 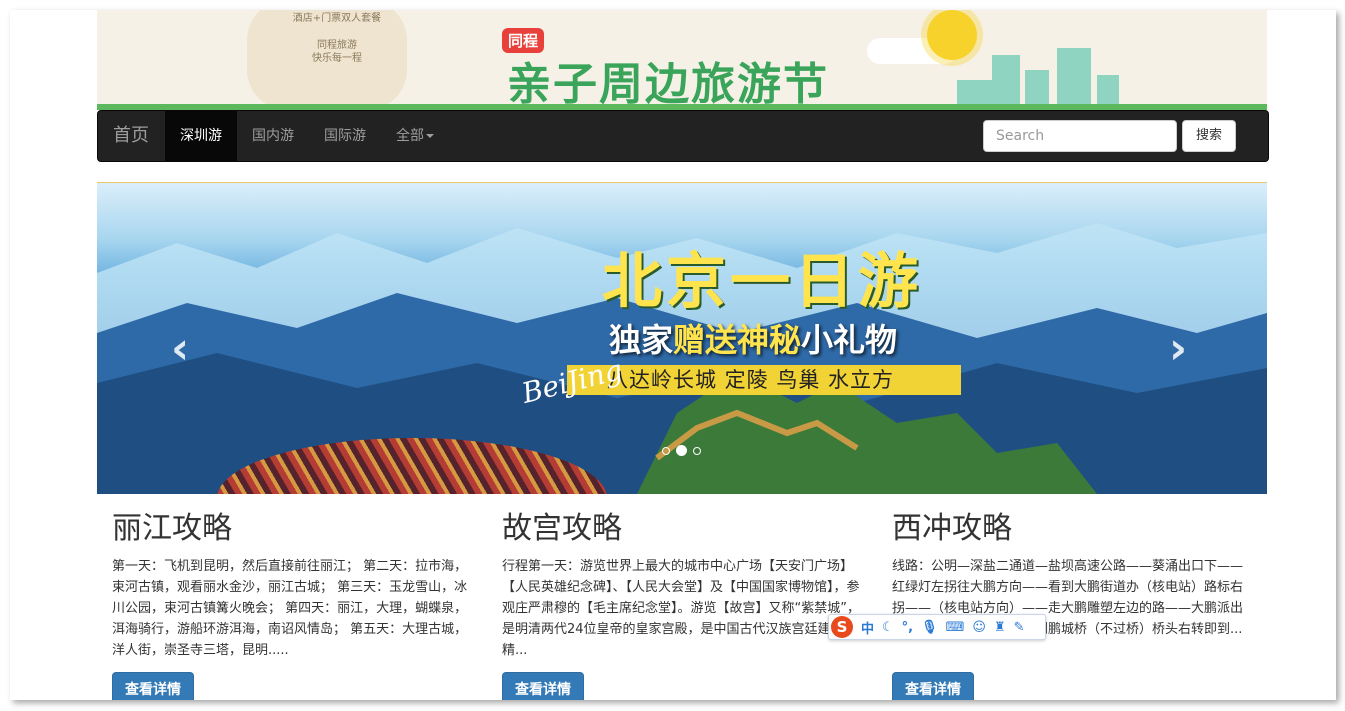 I want to click on banner-title: 亲子周边旅游节, so click(x=668, y=84).